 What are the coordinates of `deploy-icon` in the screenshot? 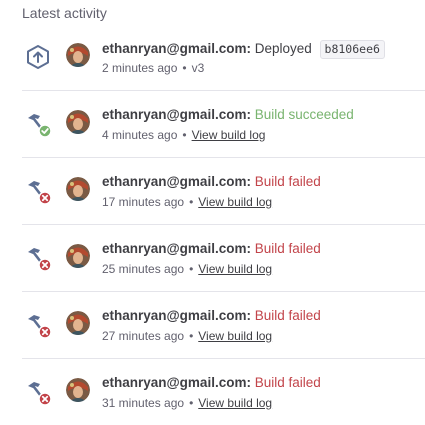 It's located at (38, 57).